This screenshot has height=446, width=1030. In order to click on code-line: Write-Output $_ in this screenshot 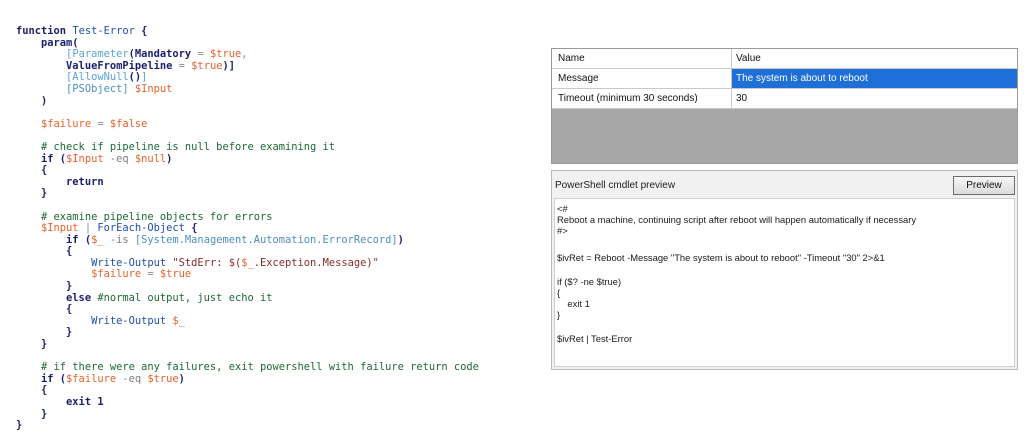, I will do `click(247, 321)`.